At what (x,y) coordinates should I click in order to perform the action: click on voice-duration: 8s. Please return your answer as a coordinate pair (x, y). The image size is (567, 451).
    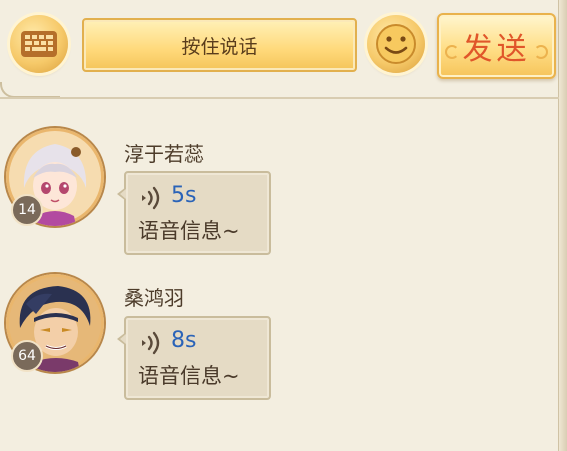
    Looking at the image, I should click on (184, 340).